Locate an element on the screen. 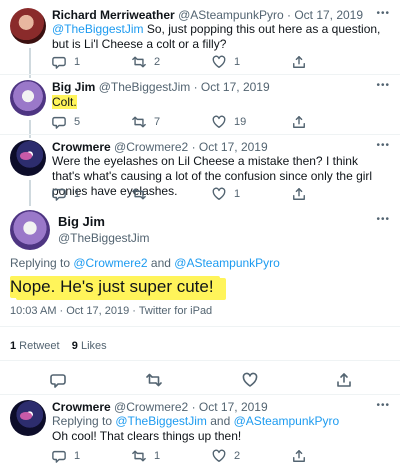  retweets-stat: 1 Retweet is located at coordinates (35, 346).